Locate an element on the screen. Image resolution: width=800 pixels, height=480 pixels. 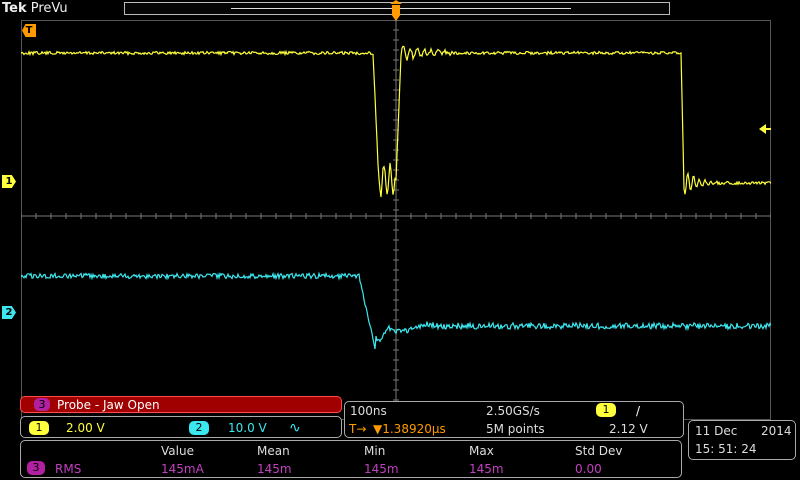
trigger-level: 2.12 V is located at coordinates (628, 429).